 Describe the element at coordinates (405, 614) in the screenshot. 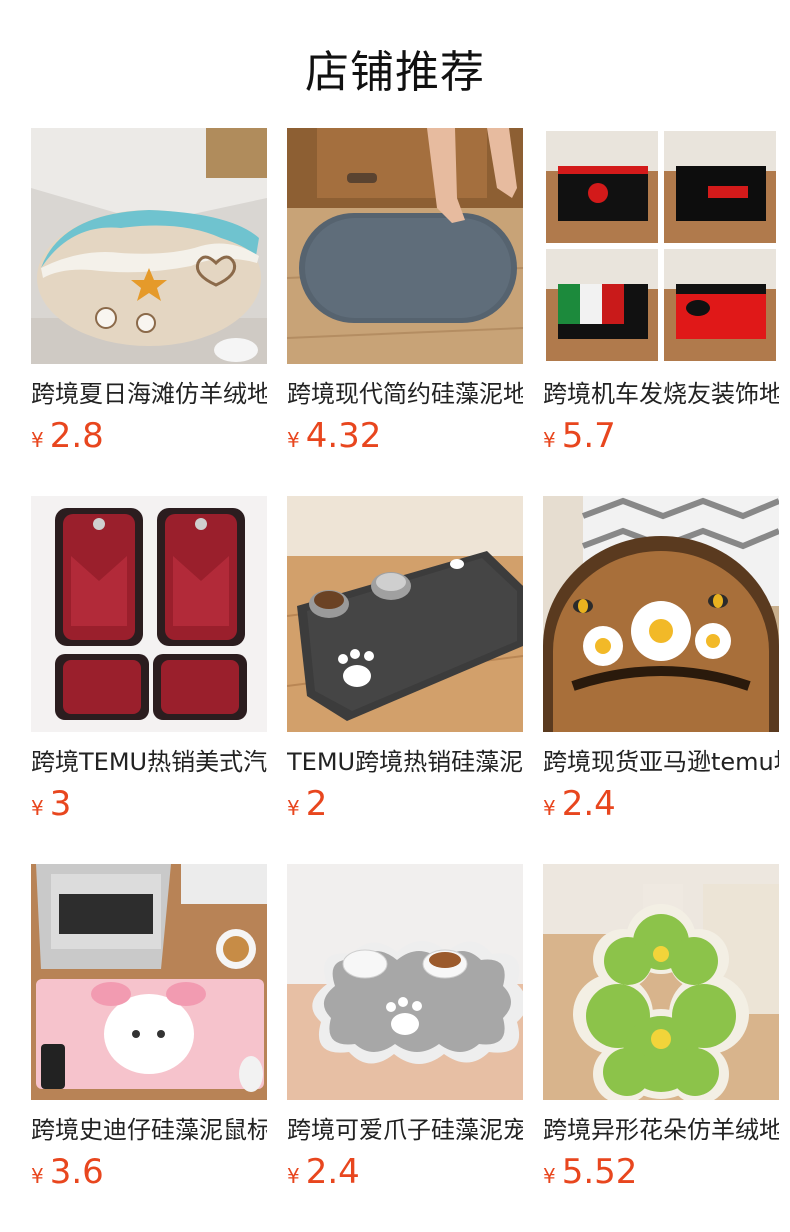

I see `pet-feeding-mat-image` at that location.